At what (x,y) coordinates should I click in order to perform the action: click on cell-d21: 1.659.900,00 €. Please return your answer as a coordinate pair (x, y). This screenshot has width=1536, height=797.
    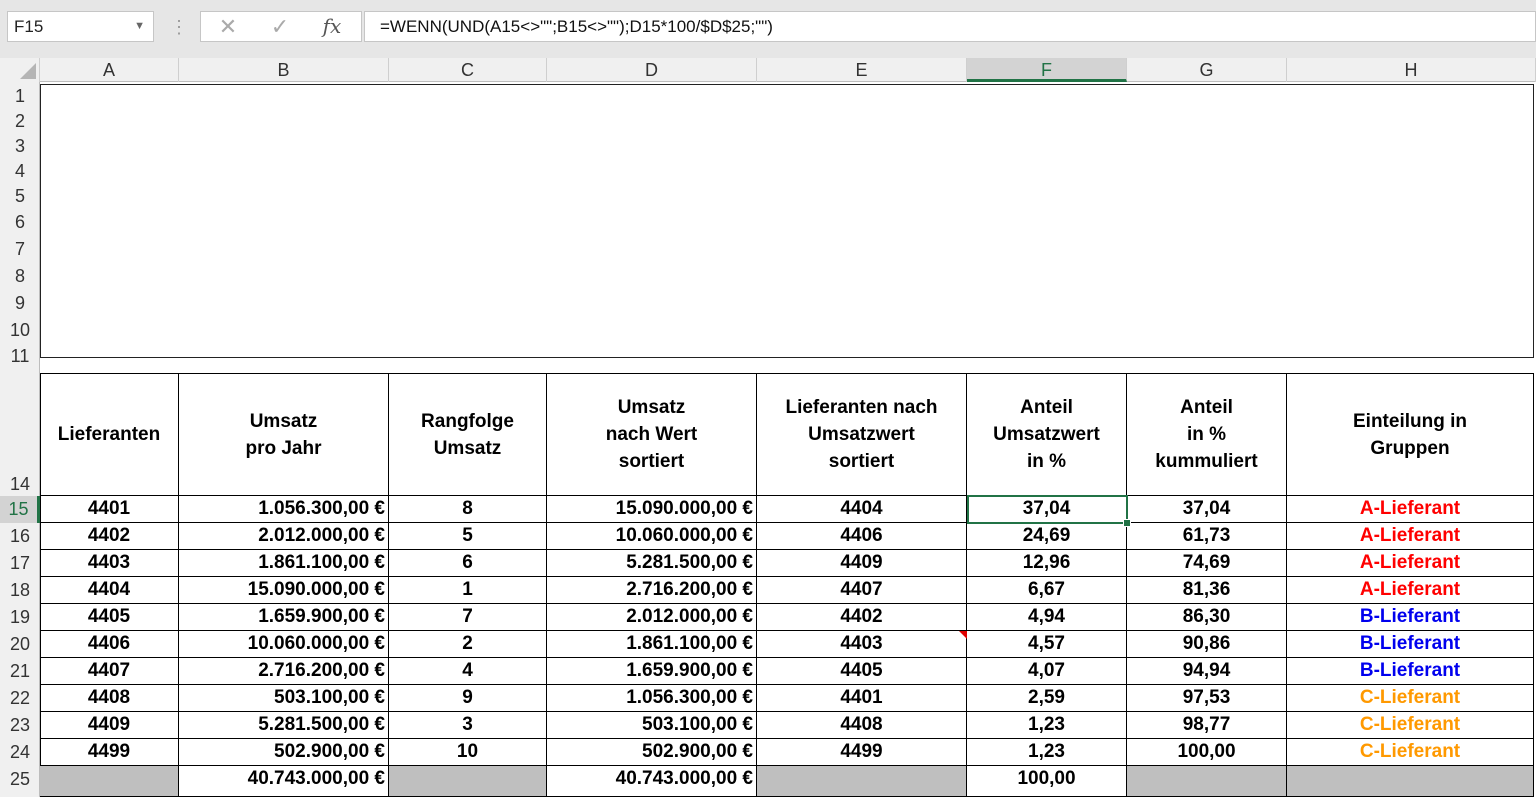
    Looking at the image, I should click on (652, 671).